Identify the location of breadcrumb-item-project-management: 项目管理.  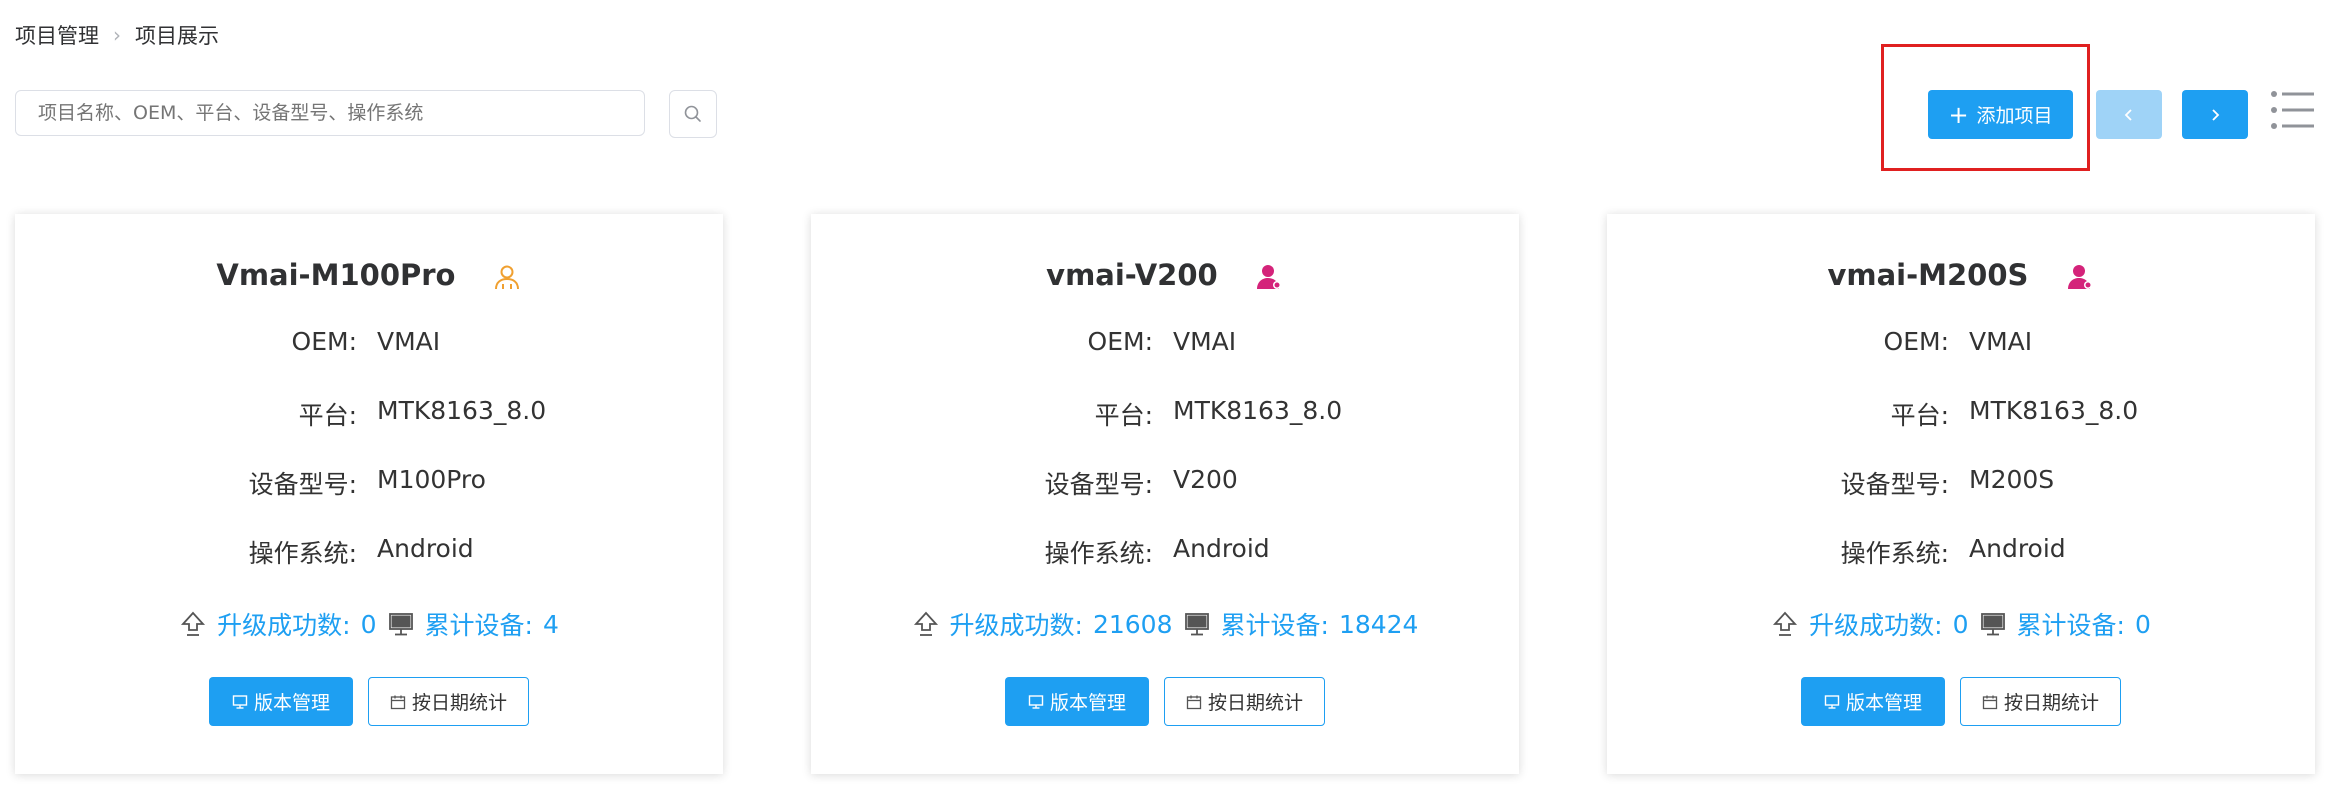
(57, 35).